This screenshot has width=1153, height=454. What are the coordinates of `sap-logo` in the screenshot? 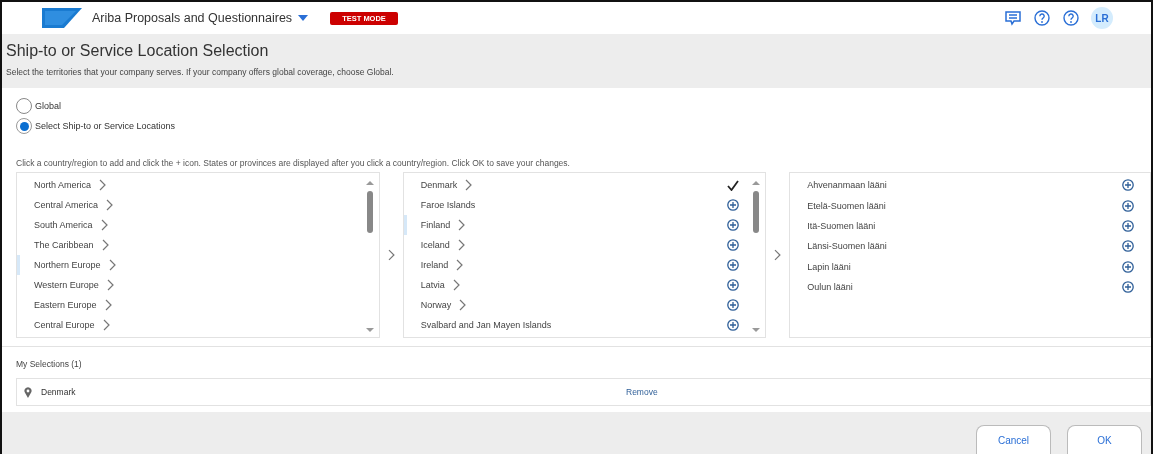 It's located at (62, 18).